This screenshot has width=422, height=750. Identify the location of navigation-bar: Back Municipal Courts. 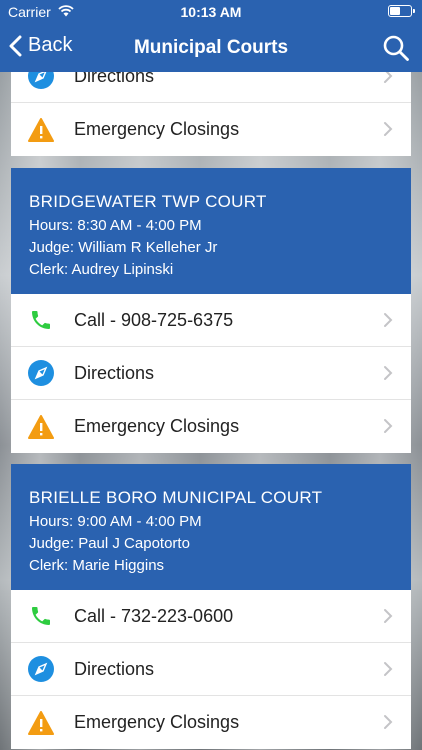
(211, 48).